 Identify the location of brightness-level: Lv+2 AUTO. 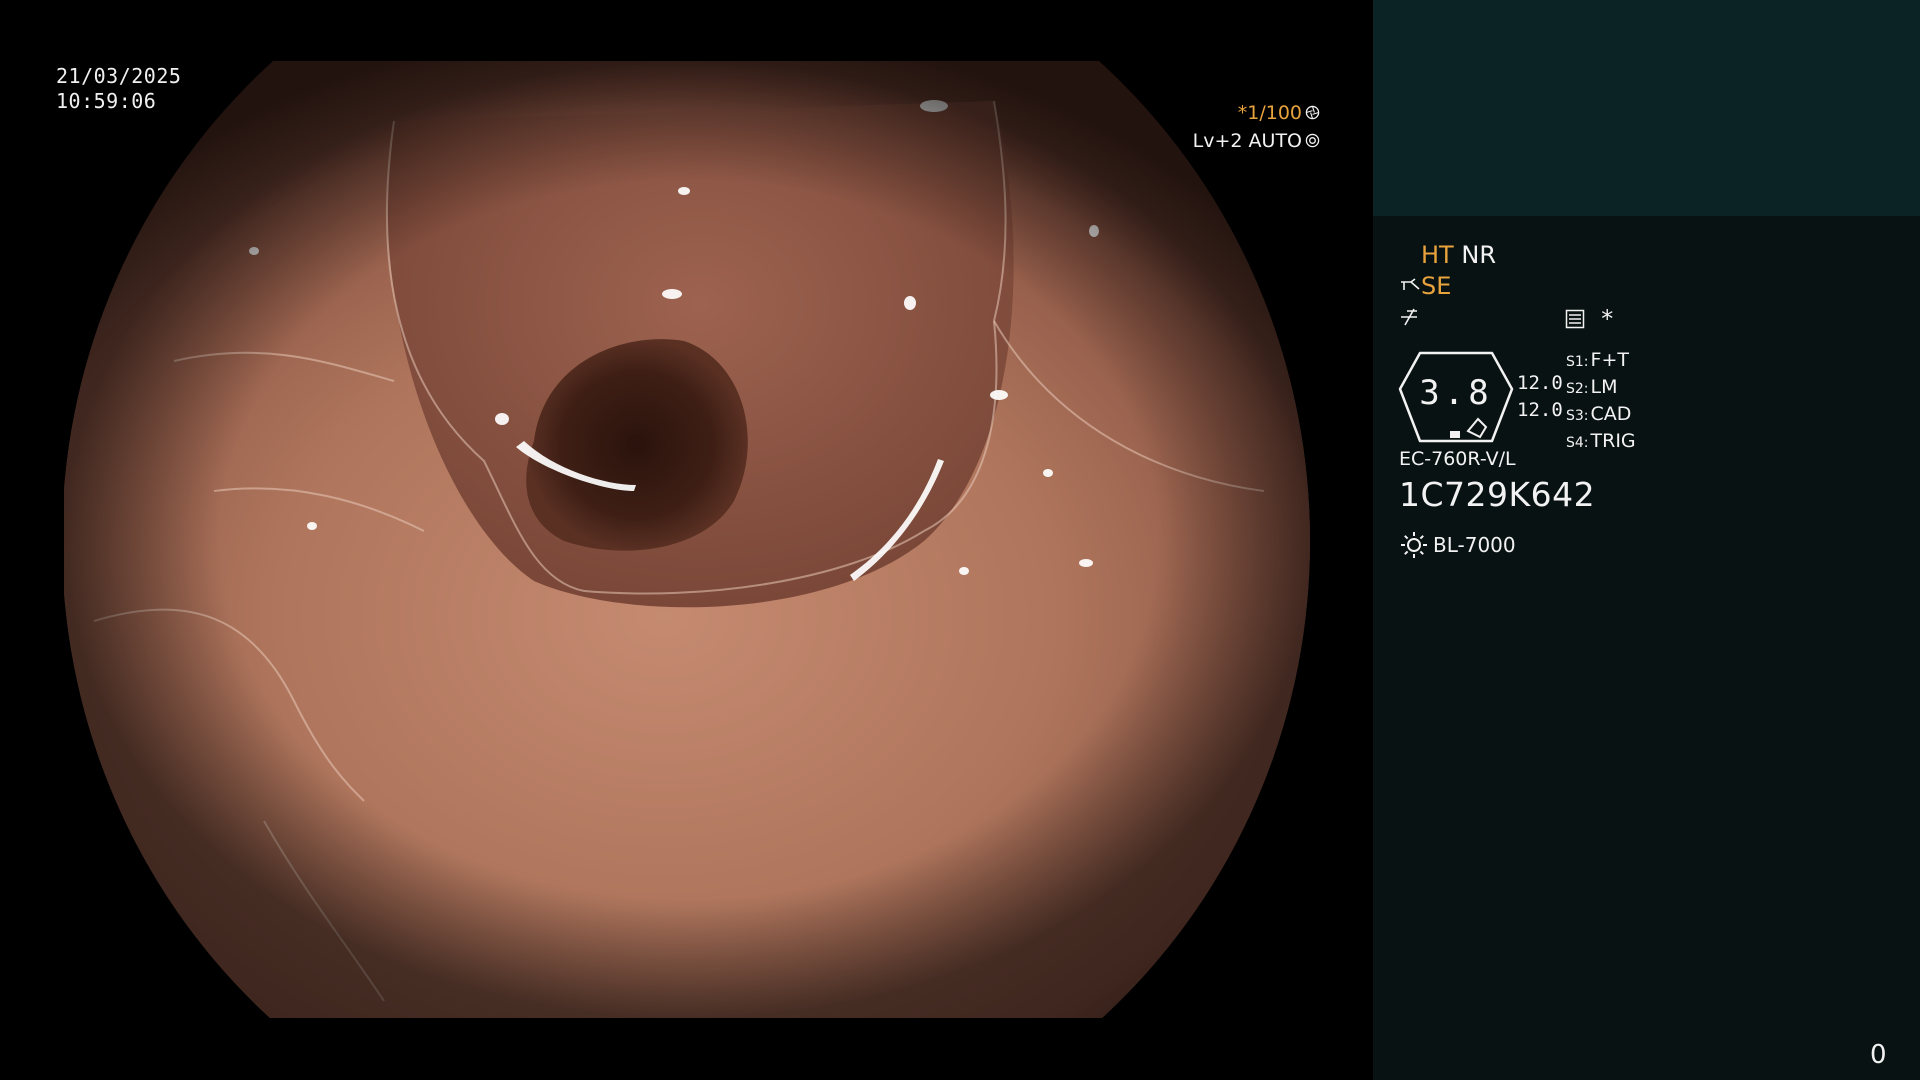
(1256, 141).